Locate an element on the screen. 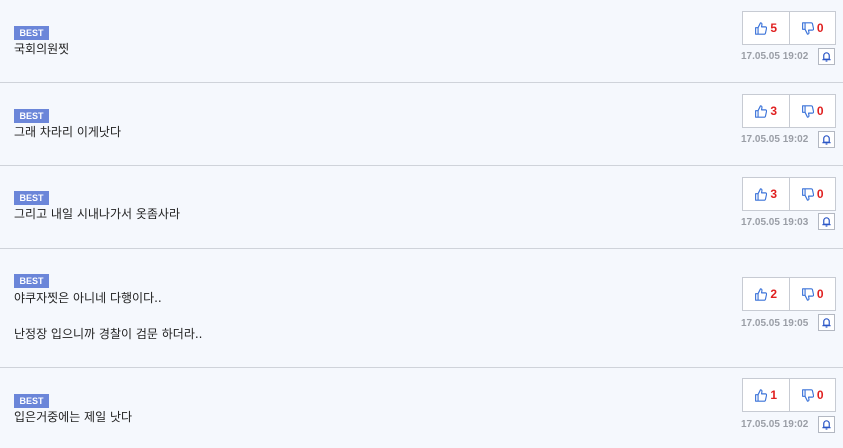 Image resolution: width=843 pixels, height=448 pixels. comment-date: 17.05.05 19:03 is located at coordinates (775, 222).